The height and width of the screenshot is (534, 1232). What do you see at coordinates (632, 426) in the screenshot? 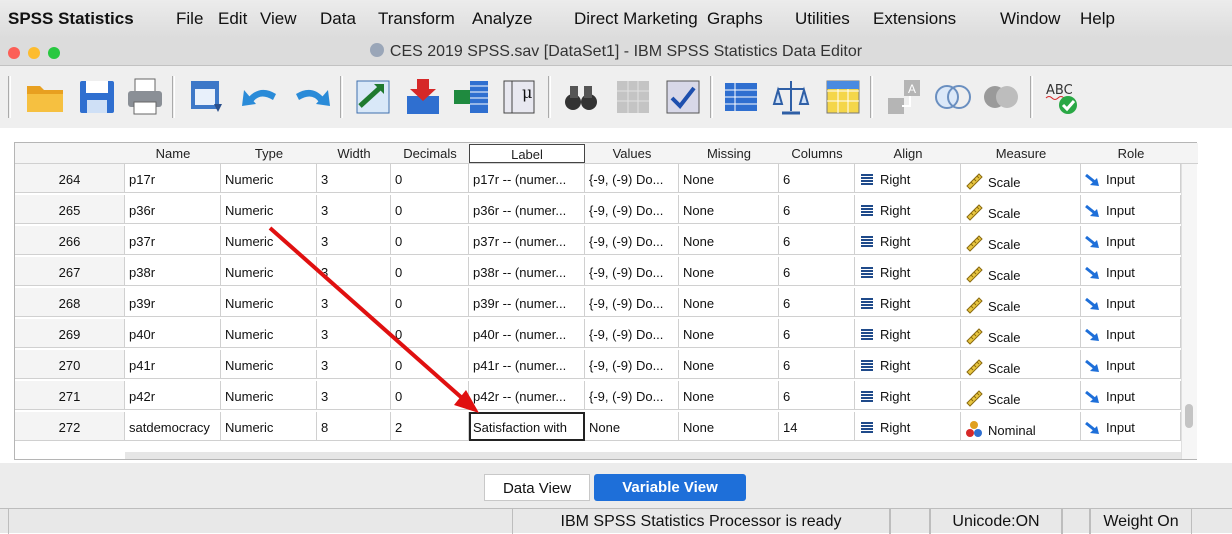
I see `cell-values: None` at bounding box center [632, 426].